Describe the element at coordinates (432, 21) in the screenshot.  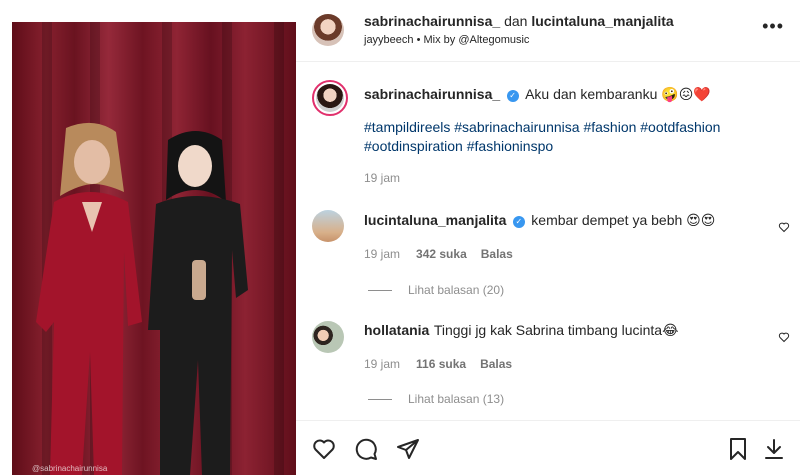
I see `author-username: sabrinachairunnisa_` at that location.